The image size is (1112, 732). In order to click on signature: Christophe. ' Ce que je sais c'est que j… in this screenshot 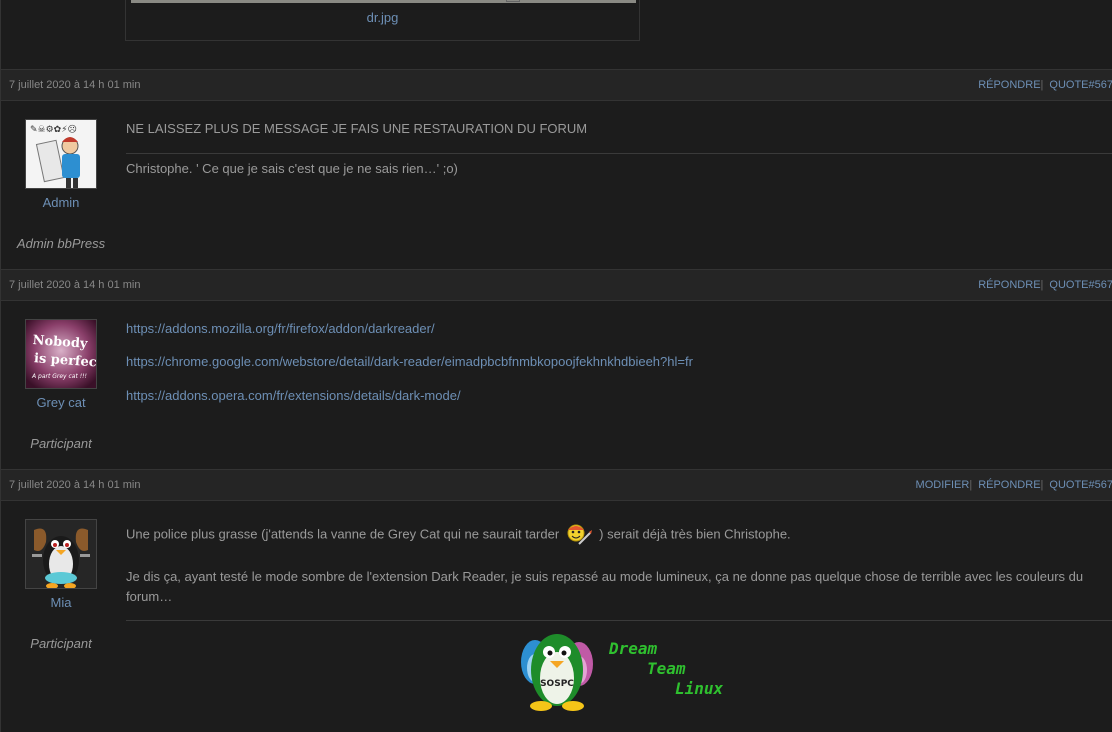, I will do `click(292, 168)`.